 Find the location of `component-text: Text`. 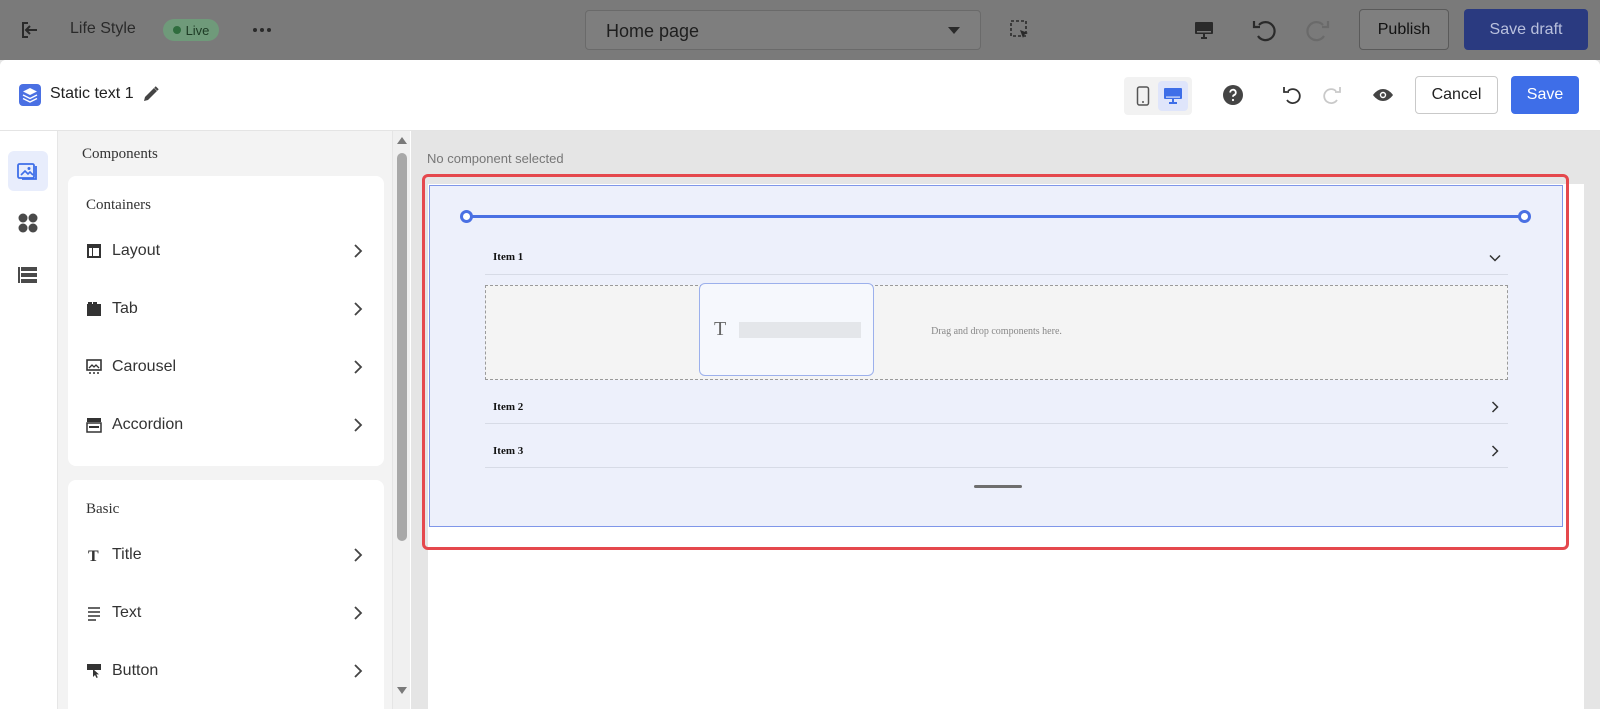

component-text: Text is located at coordinates (226, 613).